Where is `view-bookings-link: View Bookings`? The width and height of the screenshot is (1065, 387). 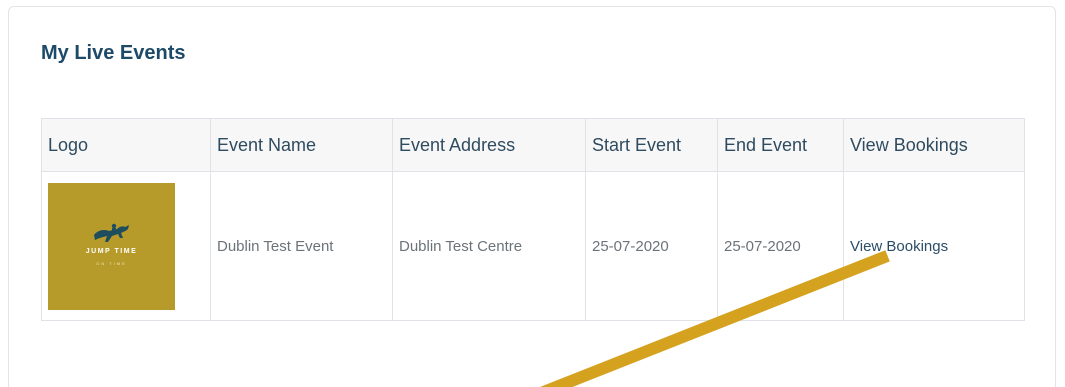 view-bookings-link: View Bookings is located at coordinates (899, 246).